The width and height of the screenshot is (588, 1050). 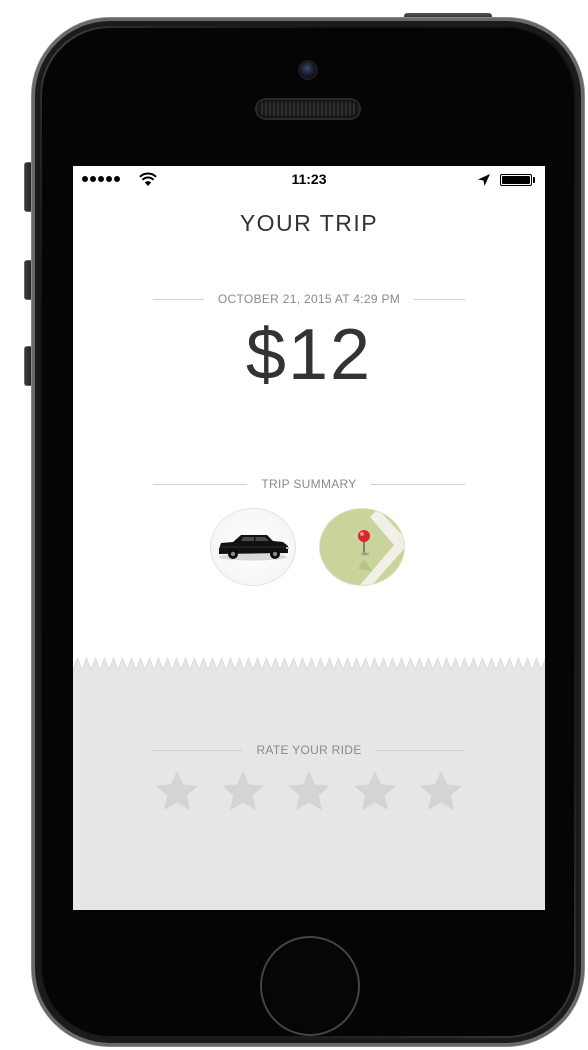 I want to click on status-time: 11:23, so click(x=309, y=179).